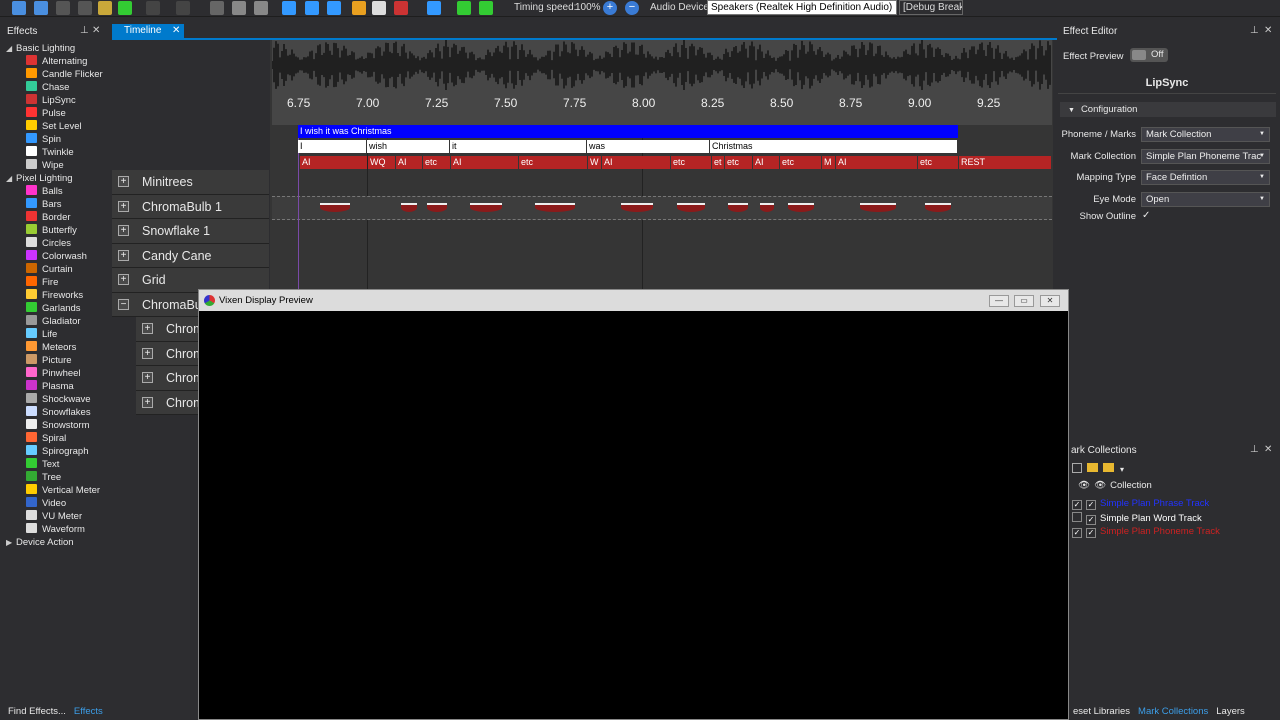  I want to click on tree-item: Set Level, so click(54, 126).